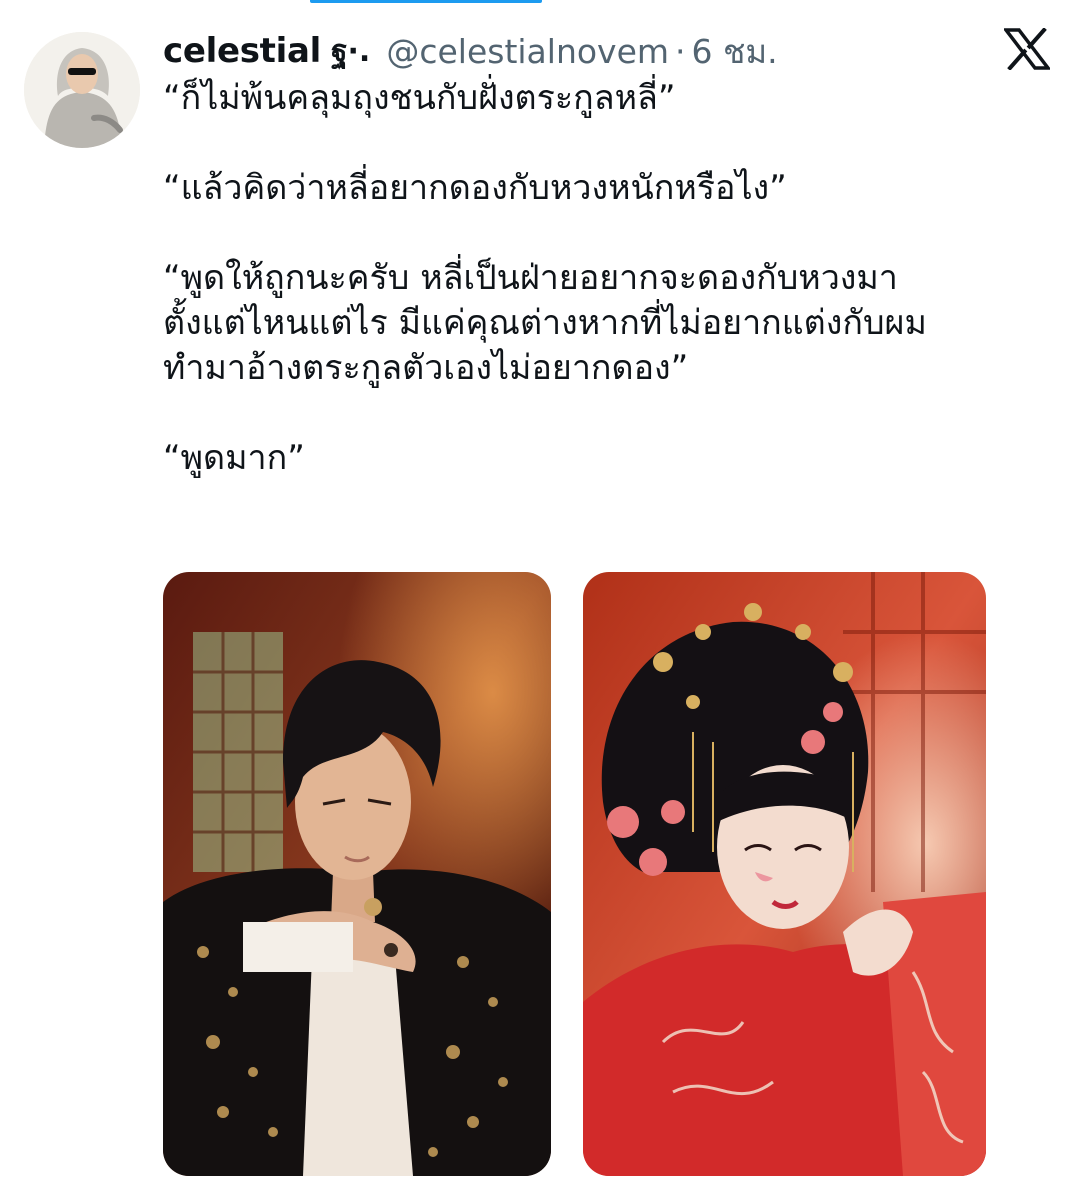  I want to click on tweet-line: “พูดมาก”, so click(234, 458).